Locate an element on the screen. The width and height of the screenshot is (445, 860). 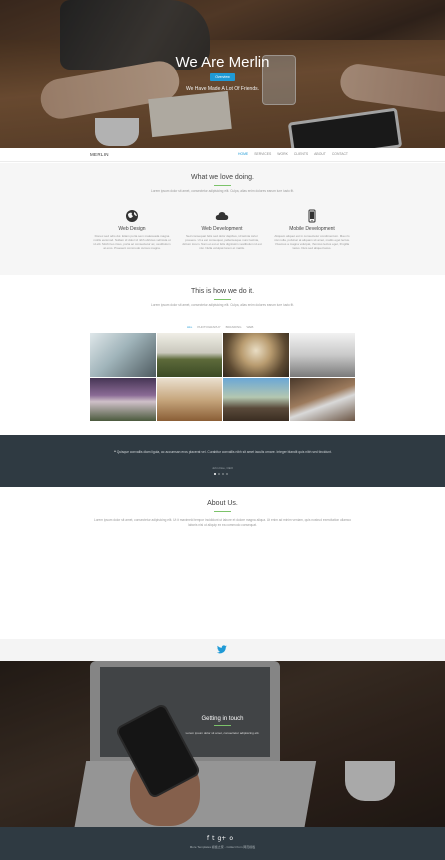
google-plus-icon: g+ is located at coordinates (221, 838).